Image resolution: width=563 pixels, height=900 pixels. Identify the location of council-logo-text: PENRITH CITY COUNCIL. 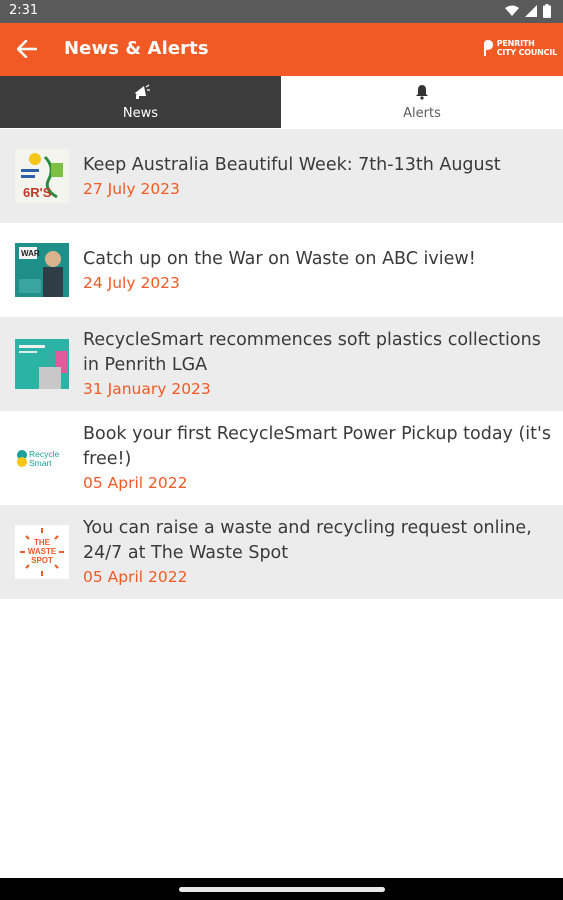
(527, 48).